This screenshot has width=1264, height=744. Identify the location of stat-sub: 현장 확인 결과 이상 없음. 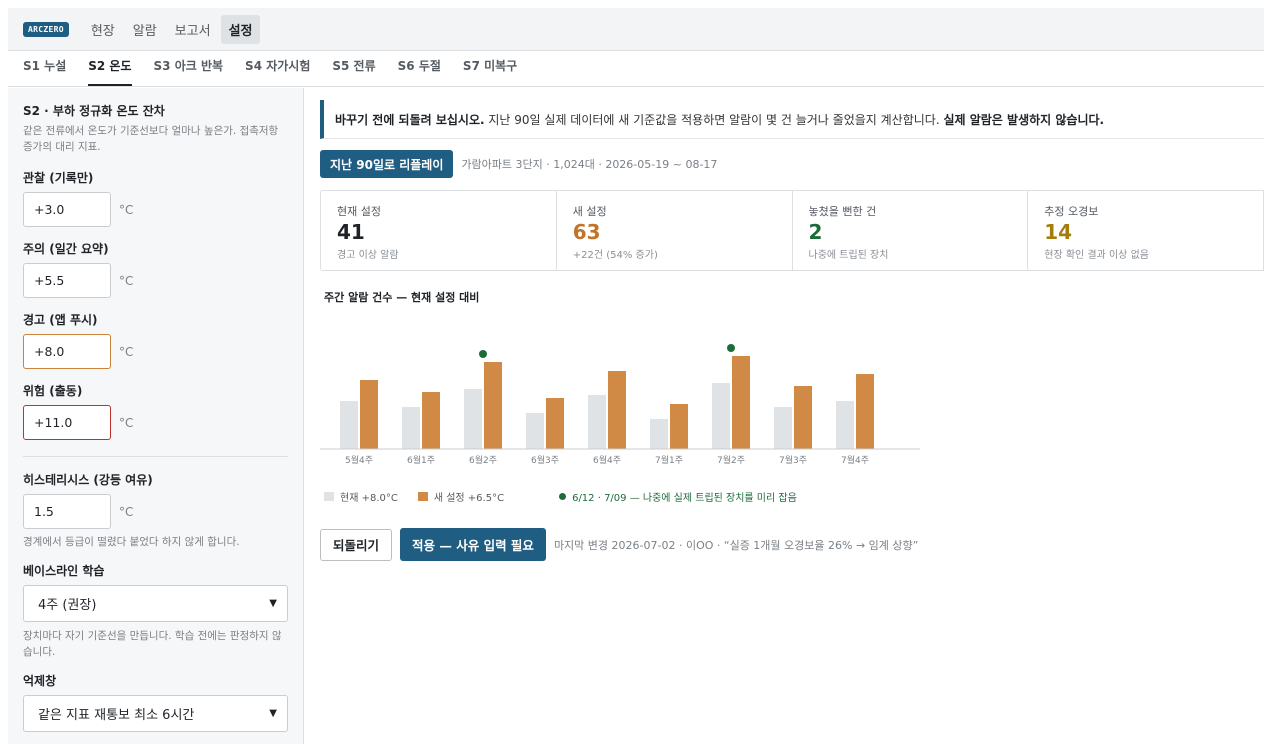
(1096, 255).